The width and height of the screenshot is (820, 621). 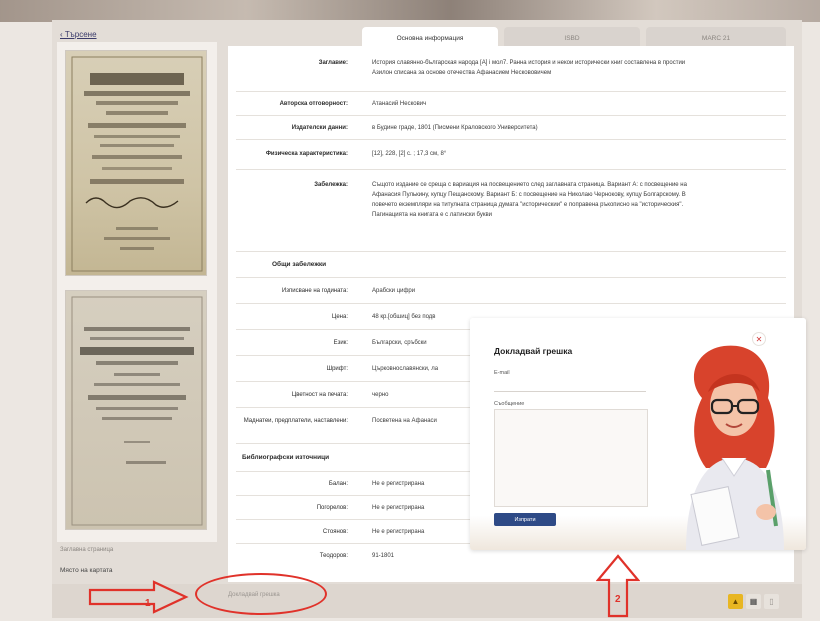 I want to click on share-icons: ▲ ▦ ▯, so click(x=753, y=601).